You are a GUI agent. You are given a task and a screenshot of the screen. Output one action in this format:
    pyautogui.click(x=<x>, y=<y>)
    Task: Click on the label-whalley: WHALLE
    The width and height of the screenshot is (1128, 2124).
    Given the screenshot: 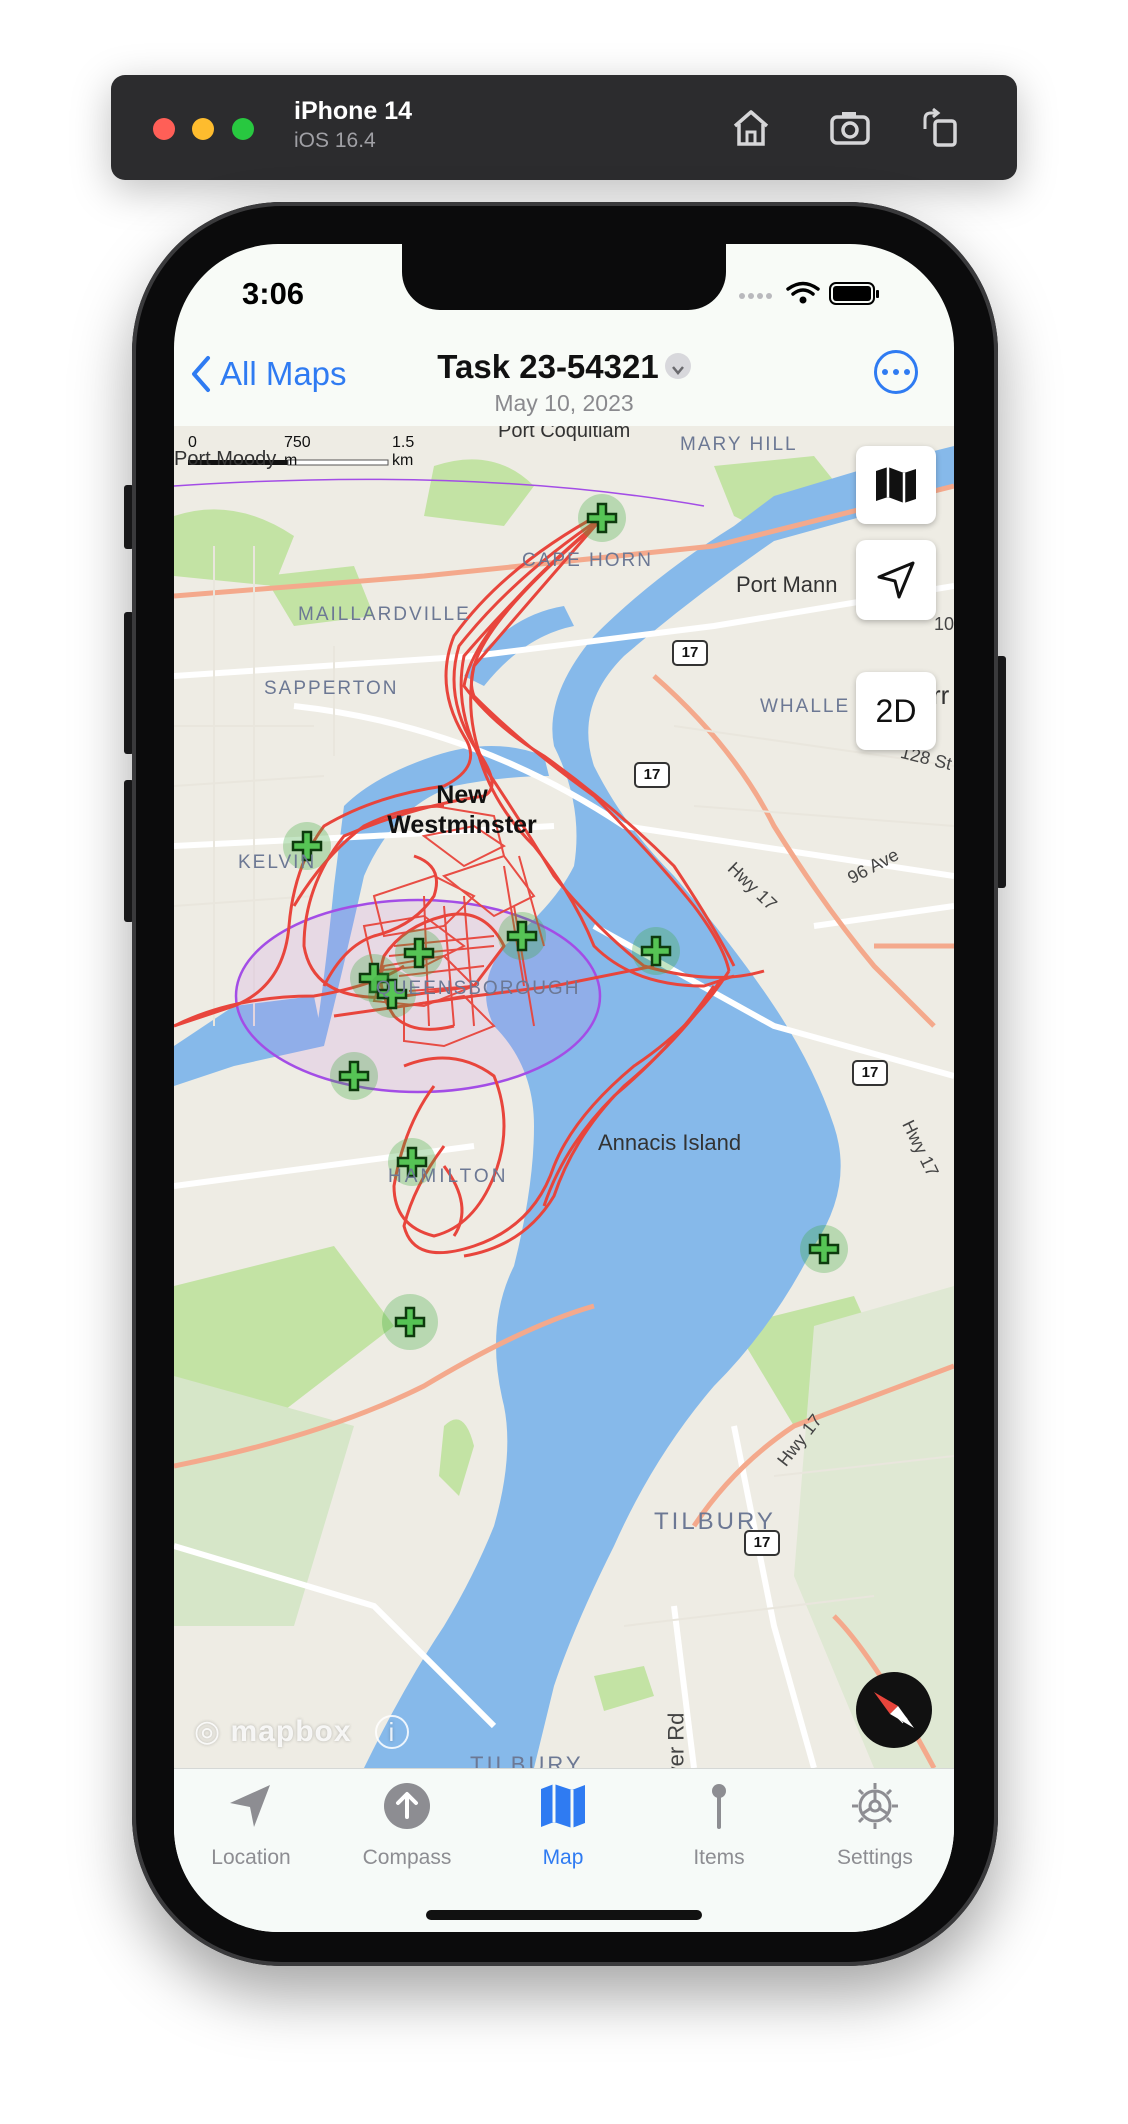 What is the action you would take?
    pyautogui.click(x=805, y=706)
    